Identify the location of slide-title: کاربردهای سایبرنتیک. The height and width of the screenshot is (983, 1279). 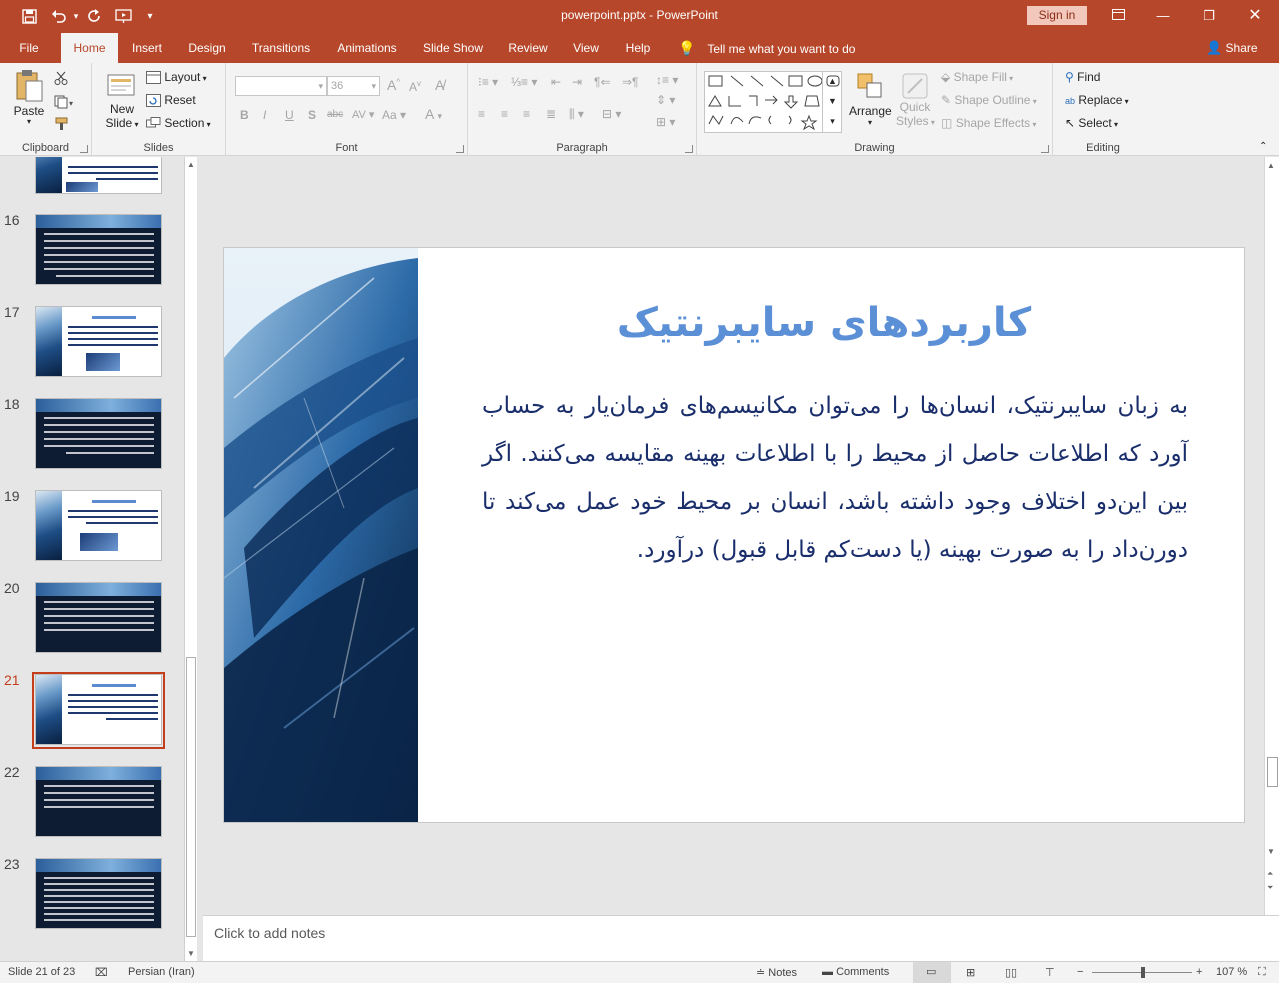
(824, 323).